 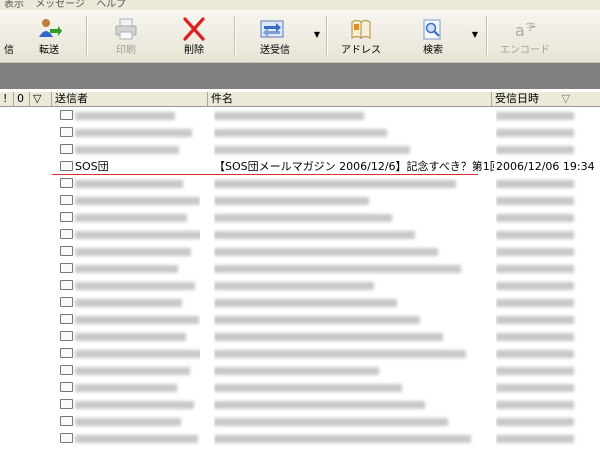 I want to click on delete-button: 削除, so click(x=194, y=36).